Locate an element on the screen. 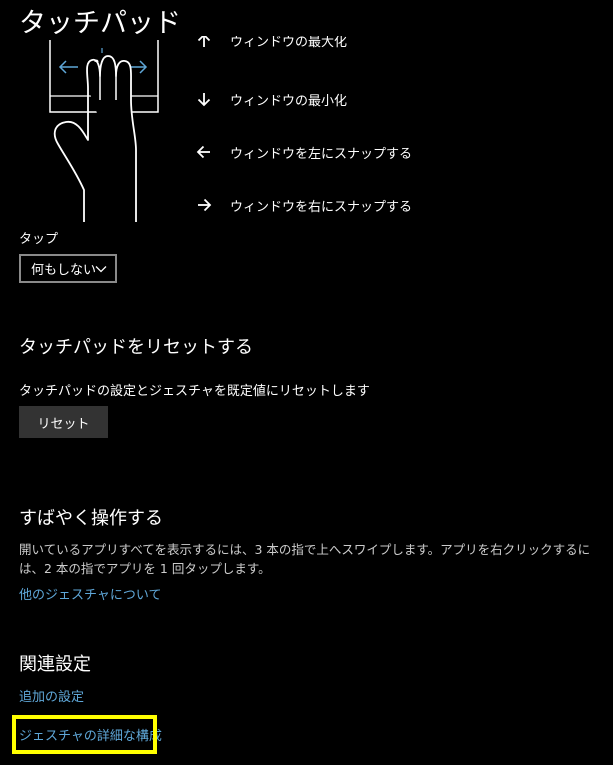 The image size is (613, 765). page-title: タッチパッド is located at coordinates (100, 23).